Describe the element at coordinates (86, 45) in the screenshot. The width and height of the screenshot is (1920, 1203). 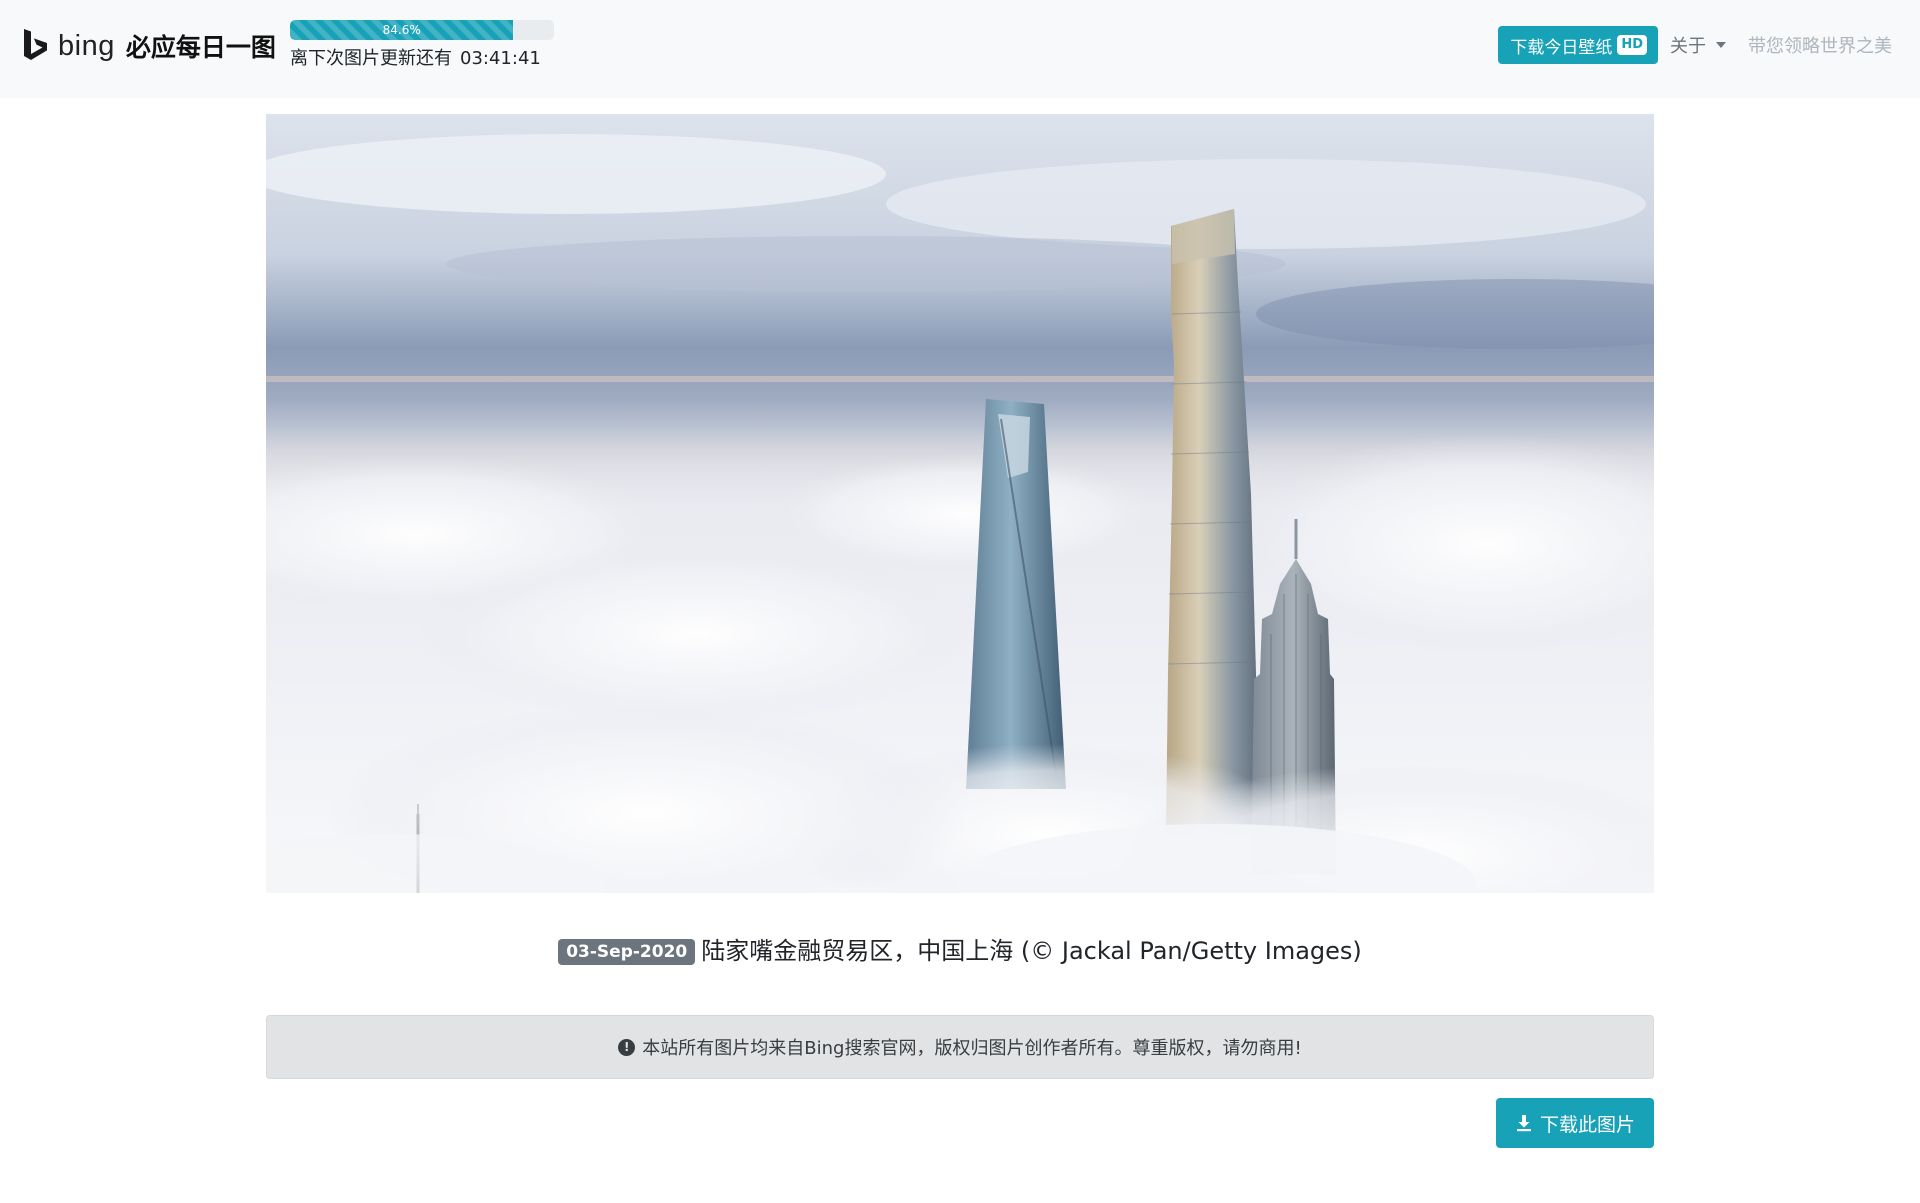
I see `brand-wordmark: bing` at that location.